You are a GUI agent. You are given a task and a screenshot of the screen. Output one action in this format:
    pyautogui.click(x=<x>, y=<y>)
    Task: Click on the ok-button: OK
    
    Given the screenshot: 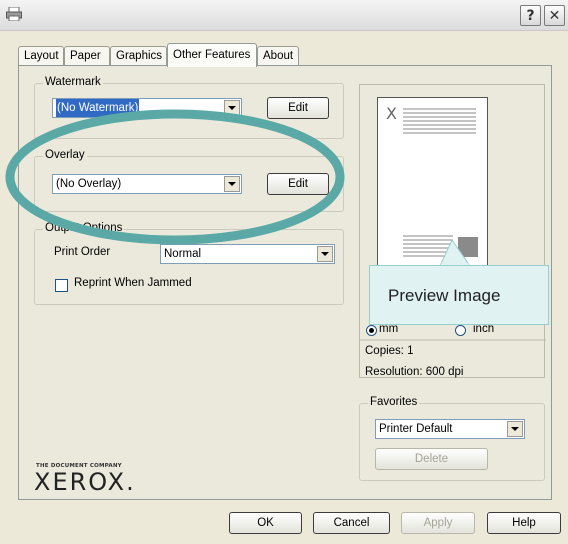 What is the action you would take?
    pyautogui.click(x=265, y=523)
    